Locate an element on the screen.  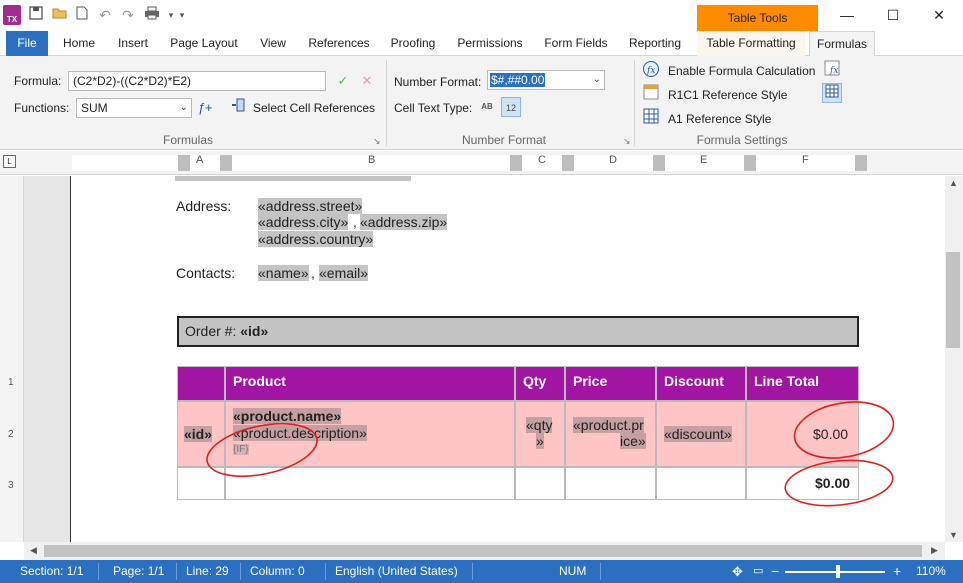
redo-icon: ↷ is located at coordinates (128, 15).